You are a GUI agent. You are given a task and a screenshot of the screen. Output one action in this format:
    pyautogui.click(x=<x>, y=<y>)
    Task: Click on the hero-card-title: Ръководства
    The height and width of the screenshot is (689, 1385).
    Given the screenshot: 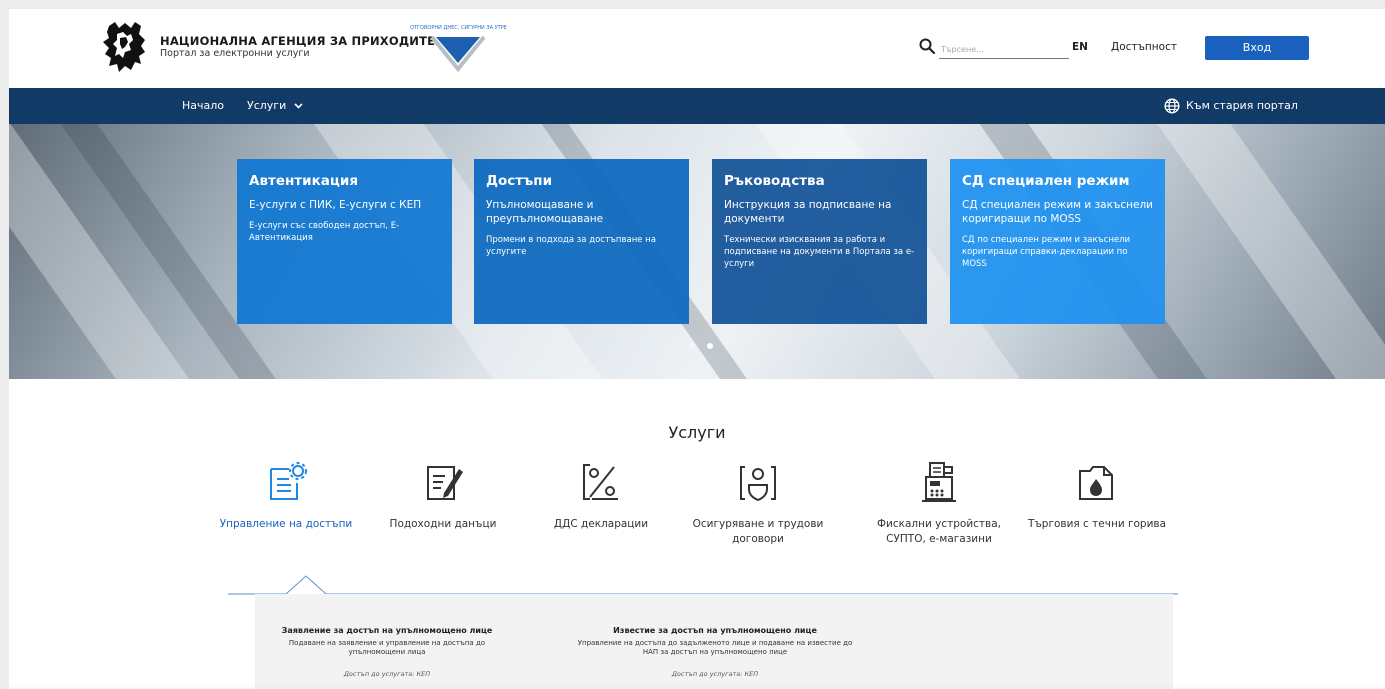 What is the action you would take?
    pyautogui.click(x=774, y=181)
    